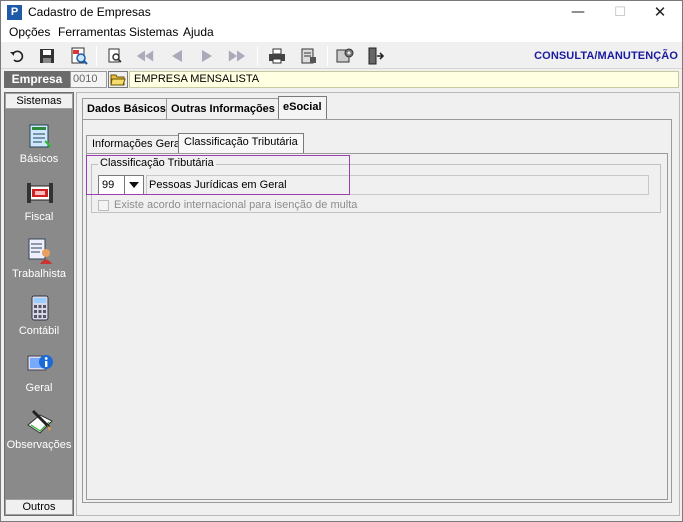 The width and height of the screenshot is (683, 522). What do you see at coordinates (92, 32) in the screenshot?
I see `menu-ferramentas: Ferramentas` at bounding box center [92, 32].